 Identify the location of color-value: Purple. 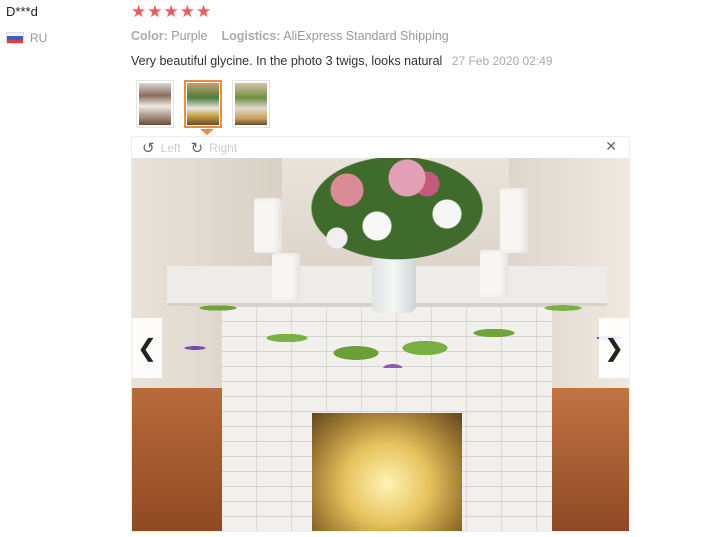
(189, 36).